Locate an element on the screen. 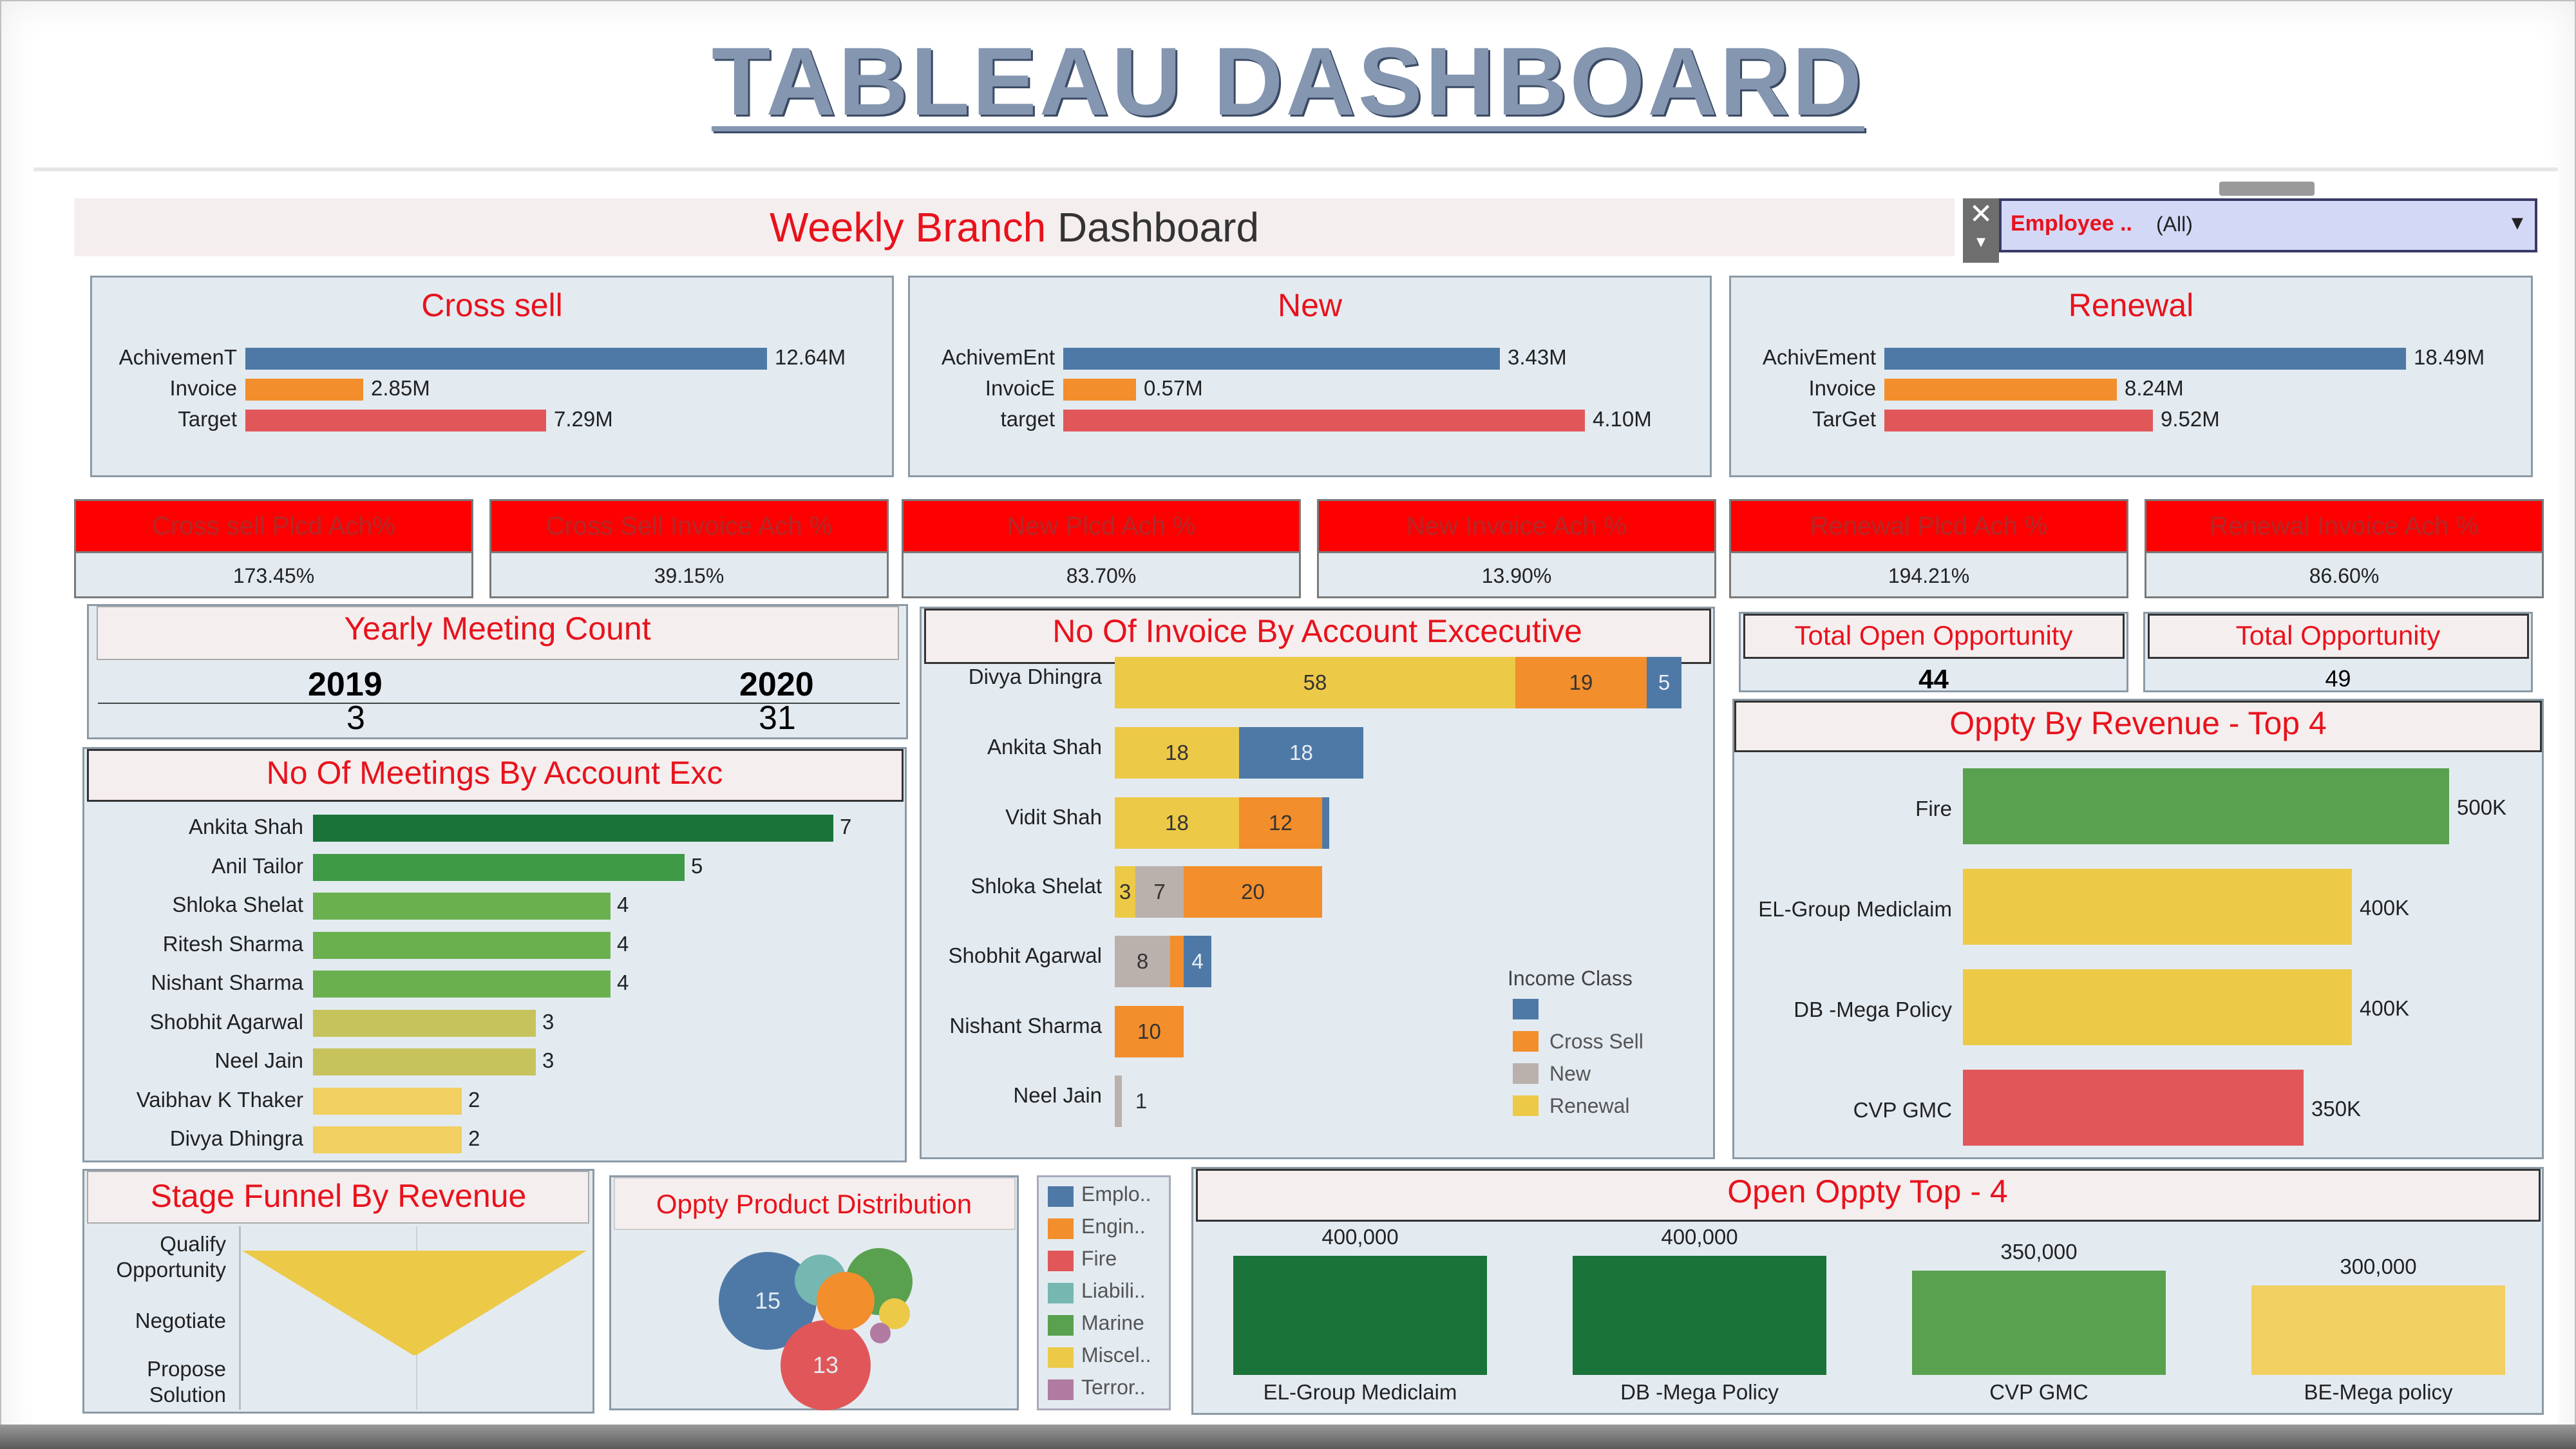  legend-swatch-renewal is located at coordinates (1526, 1105).